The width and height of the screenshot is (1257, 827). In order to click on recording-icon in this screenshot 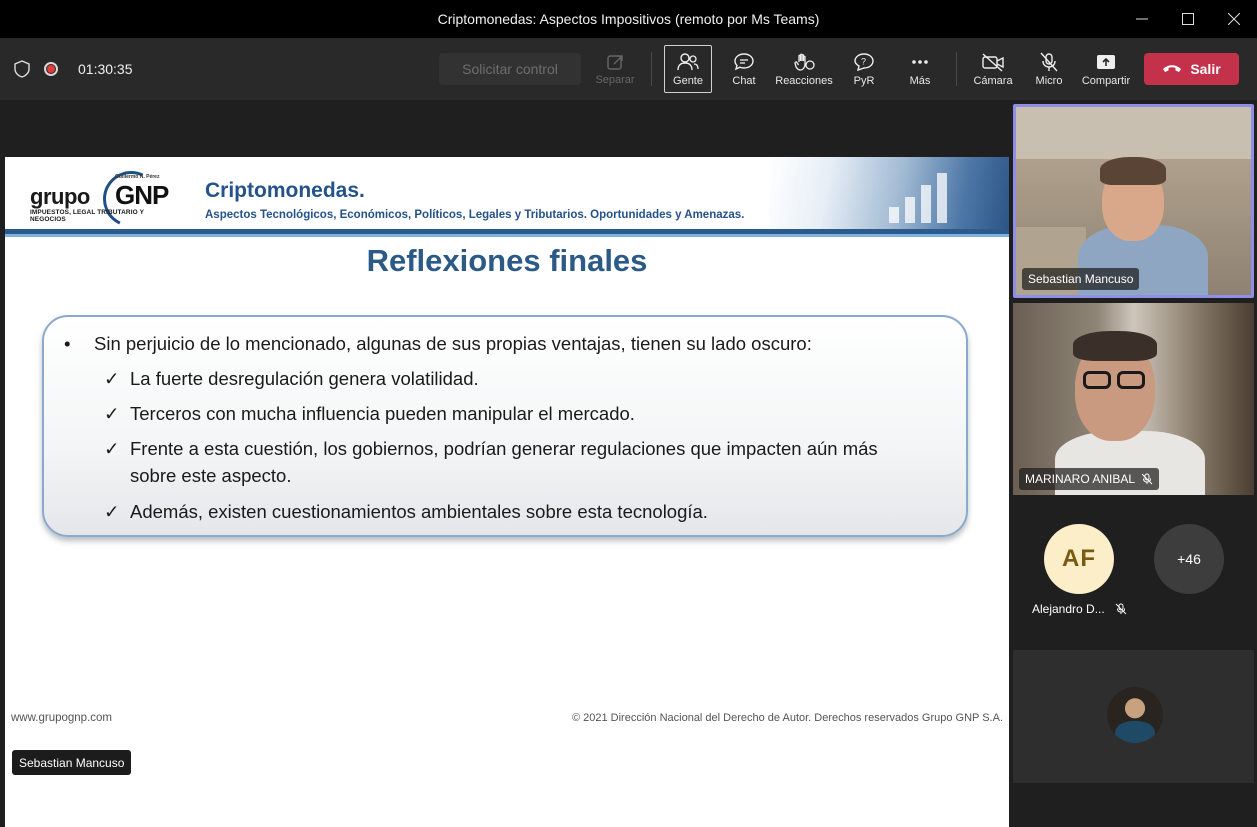, I will do `click(51, 69)`.